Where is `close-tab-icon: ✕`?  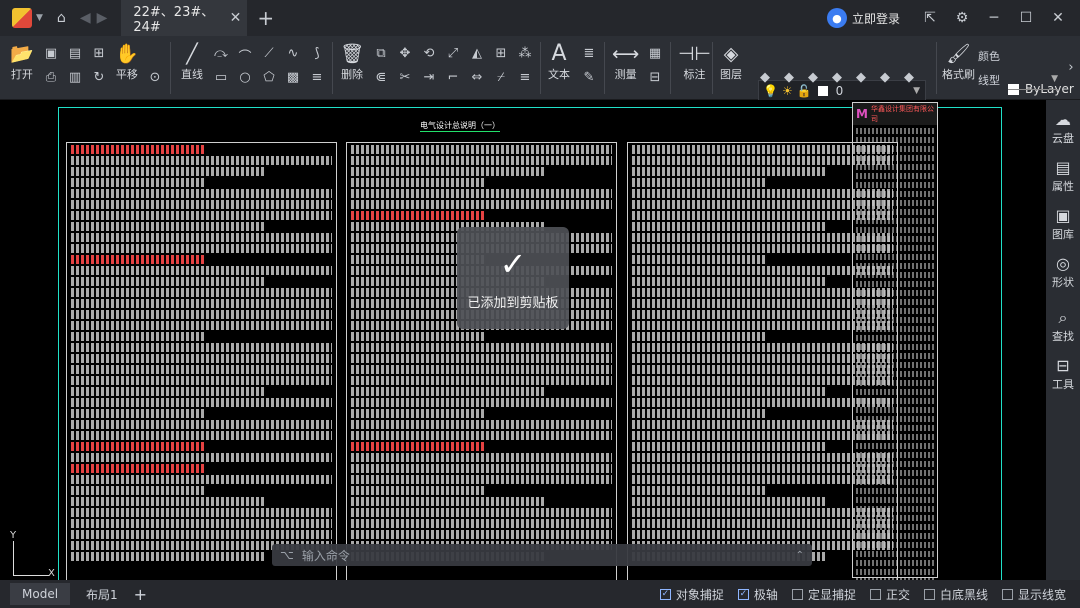
close-tab-icon: ✕ is located at coordinates (236, 18).